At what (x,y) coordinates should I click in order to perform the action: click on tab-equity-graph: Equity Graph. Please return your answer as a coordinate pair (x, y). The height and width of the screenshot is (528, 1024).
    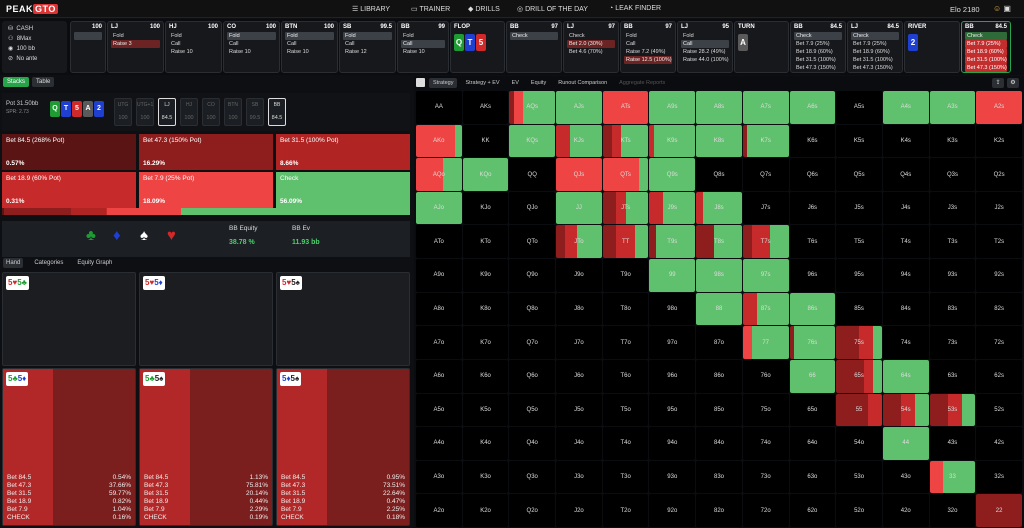
    Looking at the image, I should click on (94, 263).